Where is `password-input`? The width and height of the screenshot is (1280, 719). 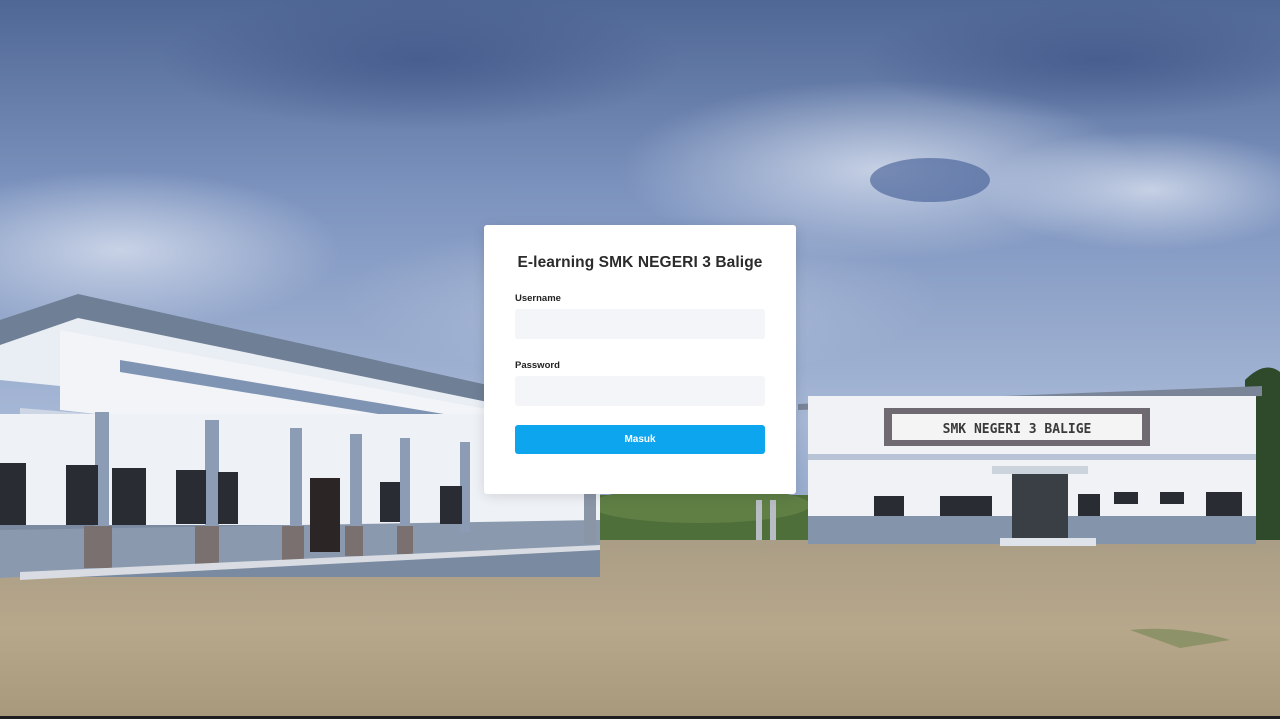
password-input is located at coordinates (640, 391).